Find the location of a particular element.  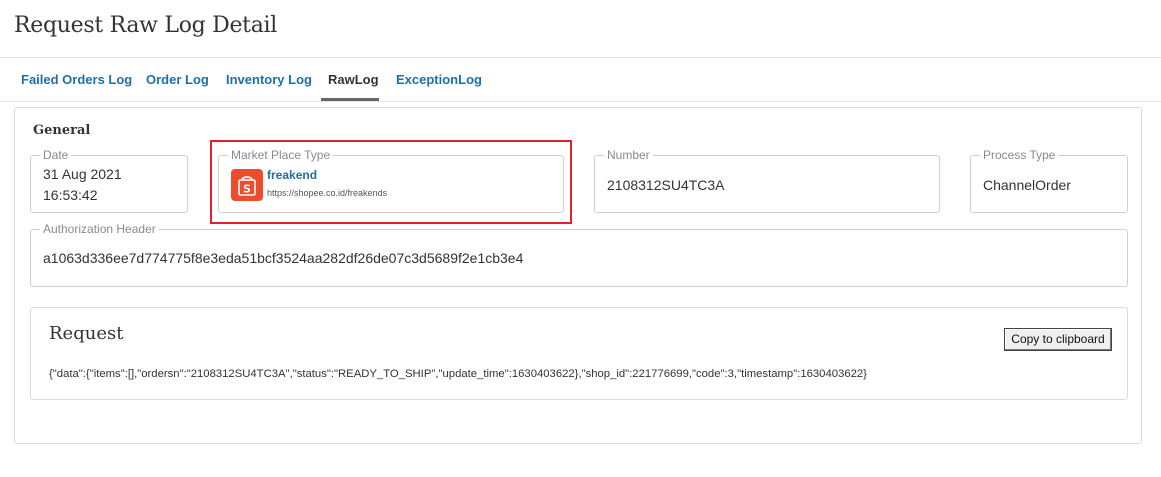

number-field: Number 2108312SU4TC3A is located at coordinates (767, 180).